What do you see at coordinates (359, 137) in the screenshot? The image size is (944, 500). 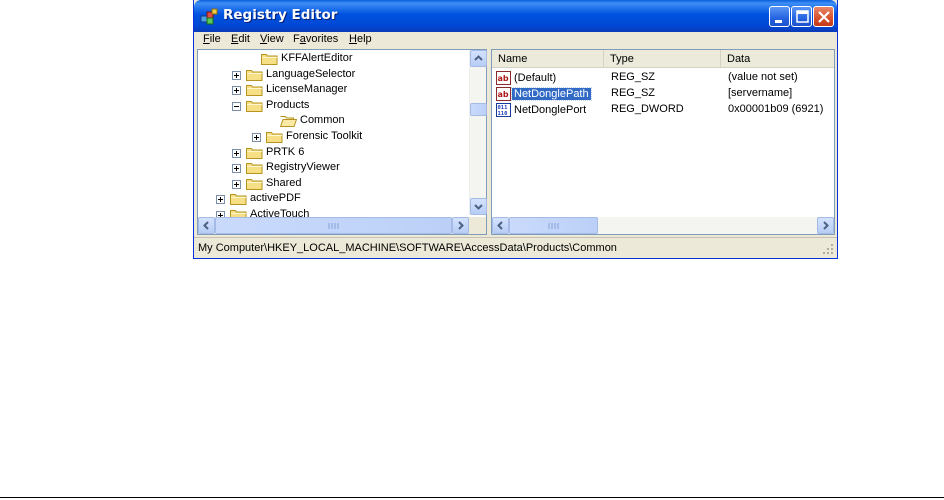 I see `tree-item: Forensic Toolkit` at bounding box center [359, 137].